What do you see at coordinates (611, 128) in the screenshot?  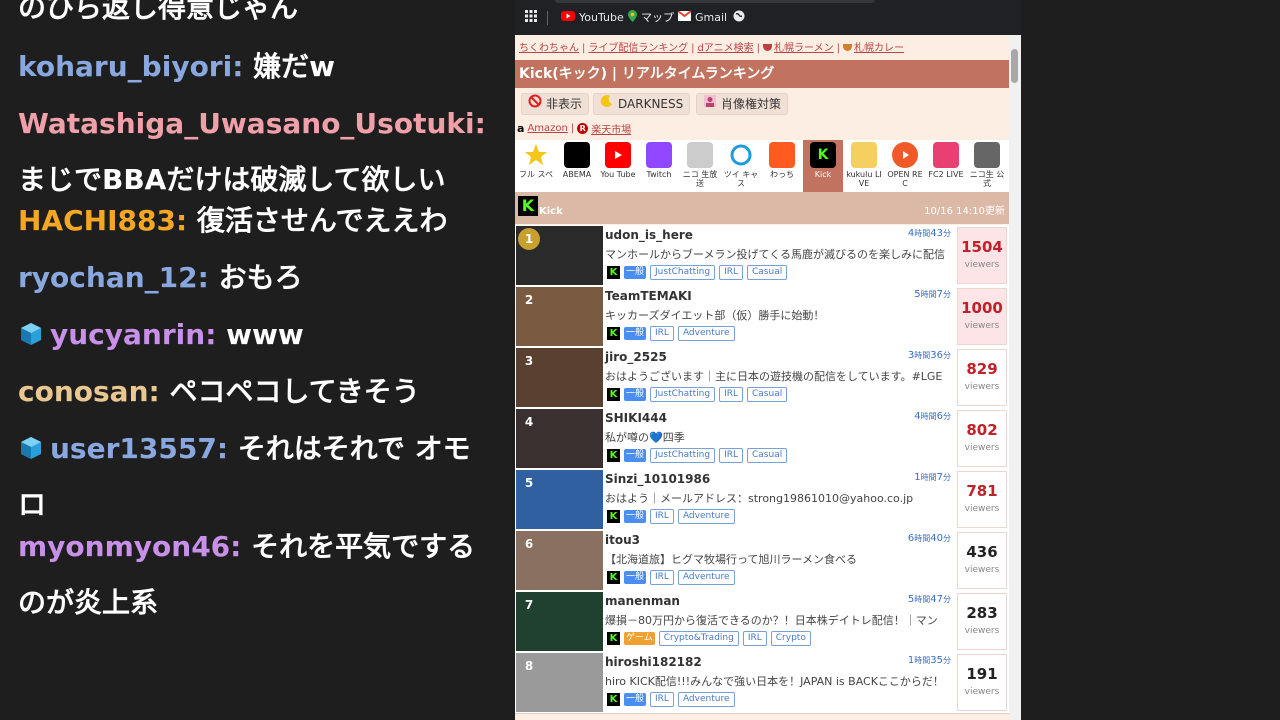 I see `rakuten-link: 楽天市場` at bounding box center [611, 128].